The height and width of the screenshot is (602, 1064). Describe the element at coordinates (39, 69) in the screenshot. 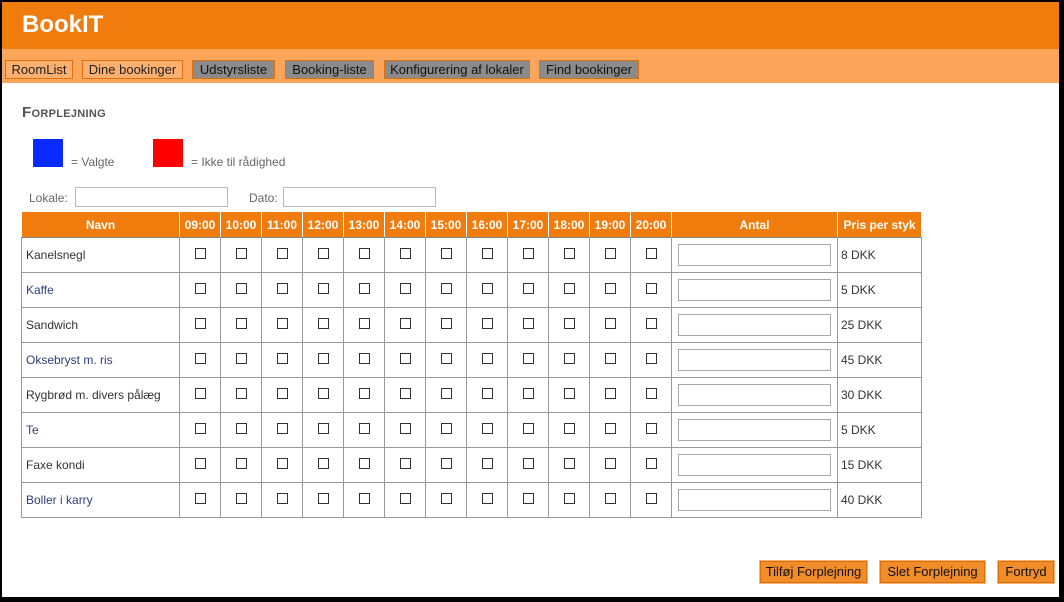

I see `nav-roomlist: RoomList` at that location.